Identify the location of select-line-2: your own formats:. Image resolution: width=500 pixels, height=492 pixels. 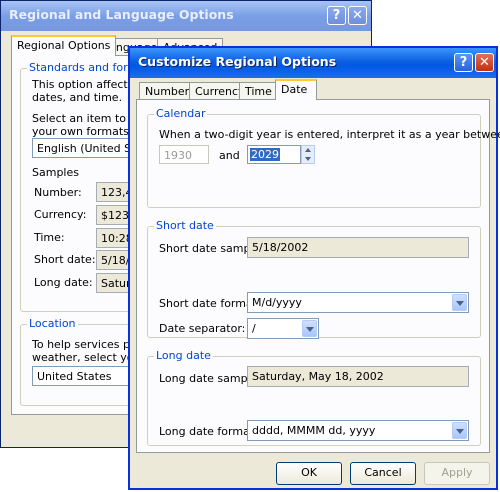
(82, 131).